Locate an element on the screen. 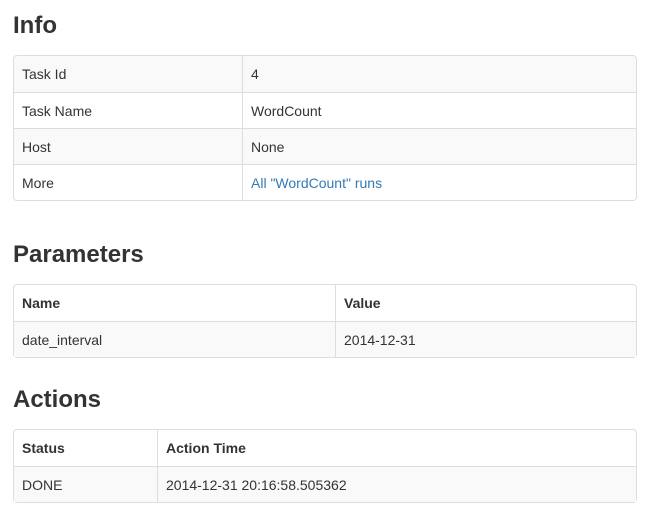 This screenshot has height=507, width=650. parameter-value: 2014-12-31 is located at coordinates (485, 339).